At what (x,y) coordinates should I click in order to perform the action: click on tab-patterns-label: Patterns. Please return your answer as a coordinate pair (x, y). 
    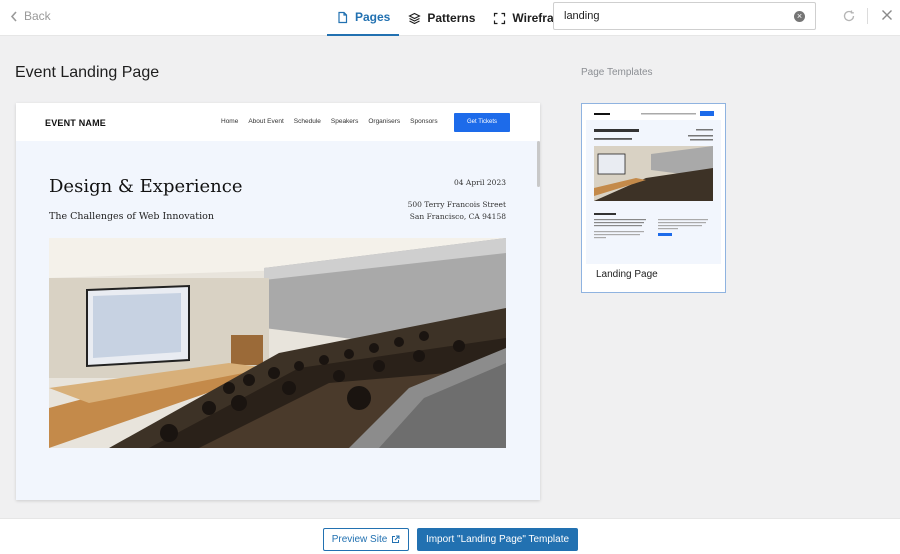
    Looking at the image, I should click on (451, 18).